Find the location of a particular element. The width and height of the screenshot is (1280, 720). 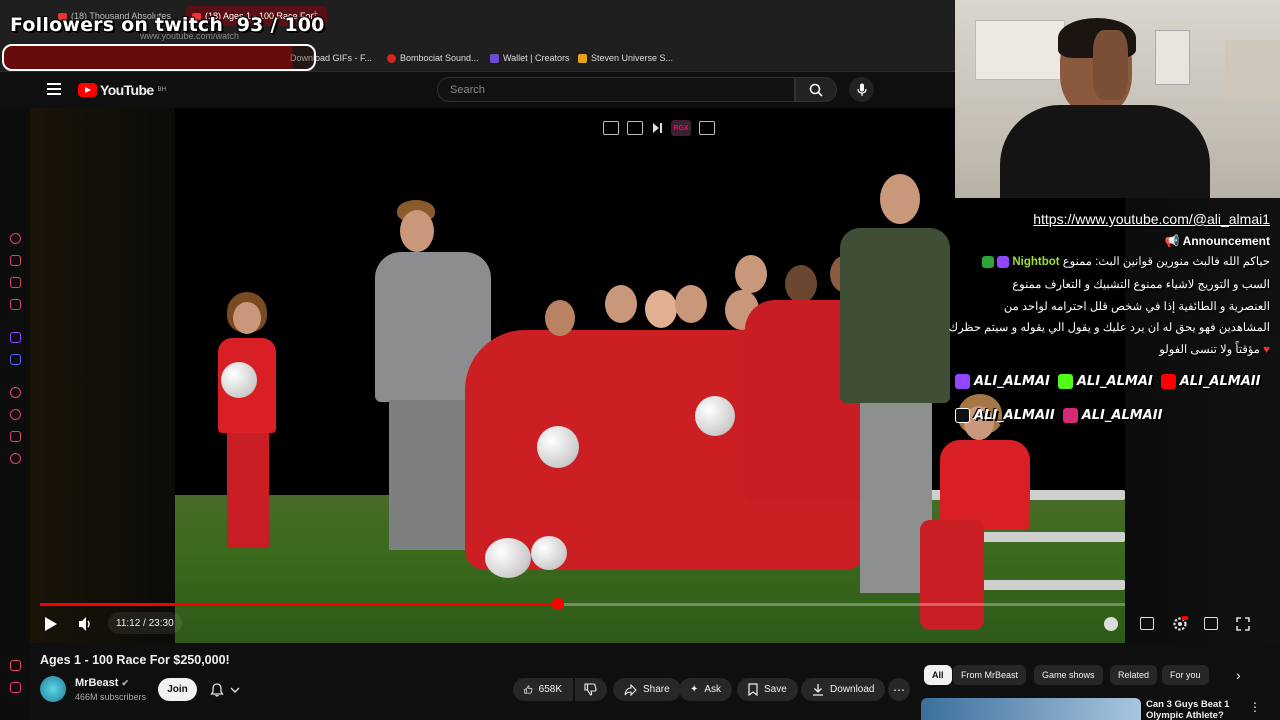

search-button is located at coordinates (816, 89).